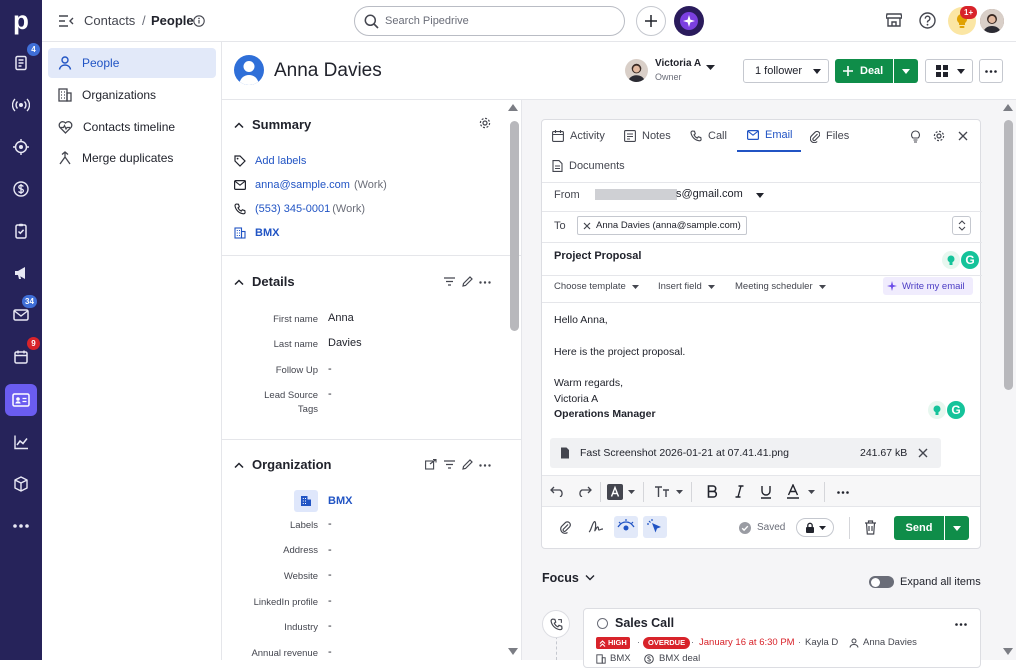 The height and width of the screenshot is (668, 1016). I want to click on tab-notes: Notes, so click(647, 136).